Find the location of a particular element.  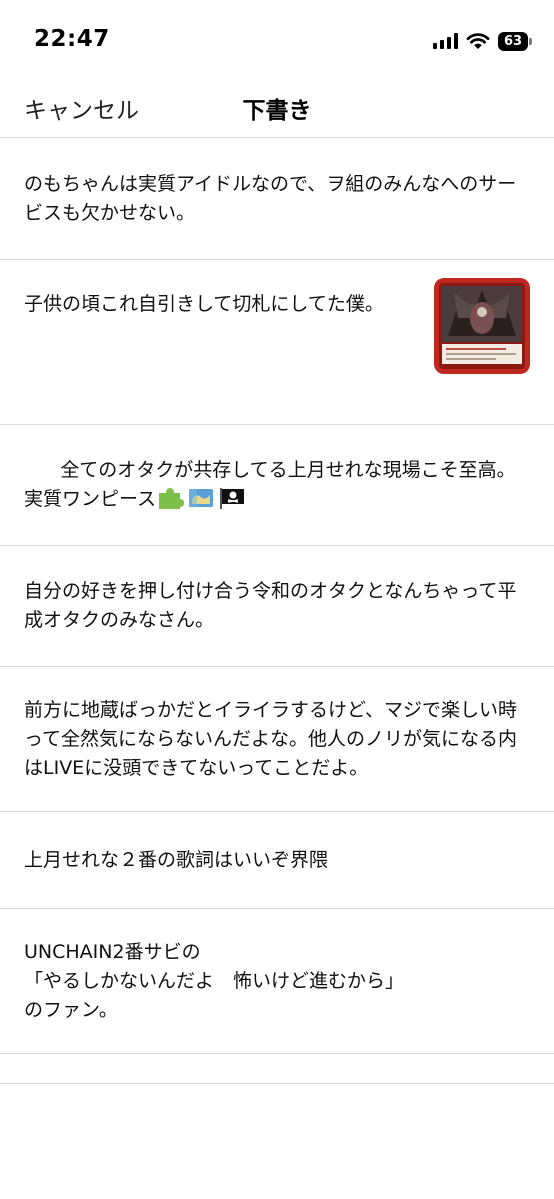

bottom-divider is located at coordinates (277, 1083).